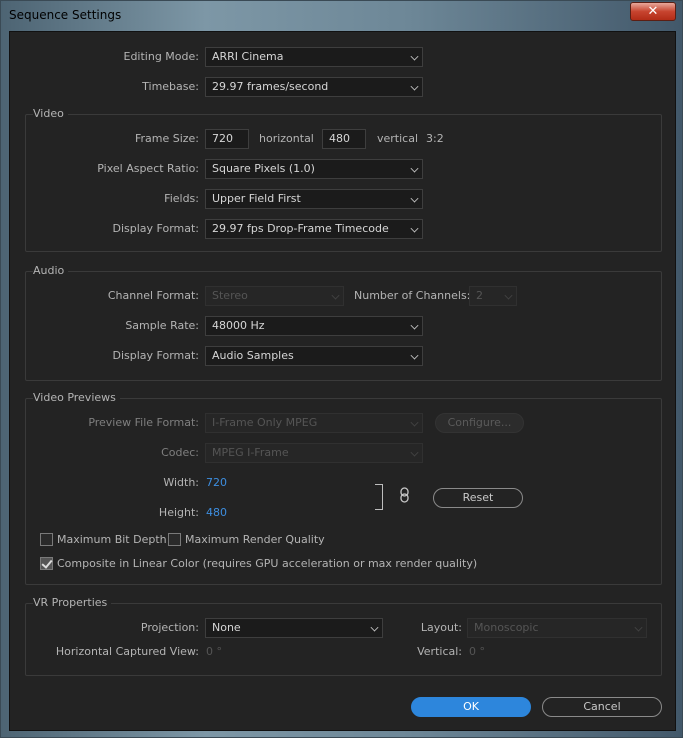  What do you see at coordinates (181, 198) in the screenshot?
I see `fields-label: Fields:` at bounding box center [181, 198].